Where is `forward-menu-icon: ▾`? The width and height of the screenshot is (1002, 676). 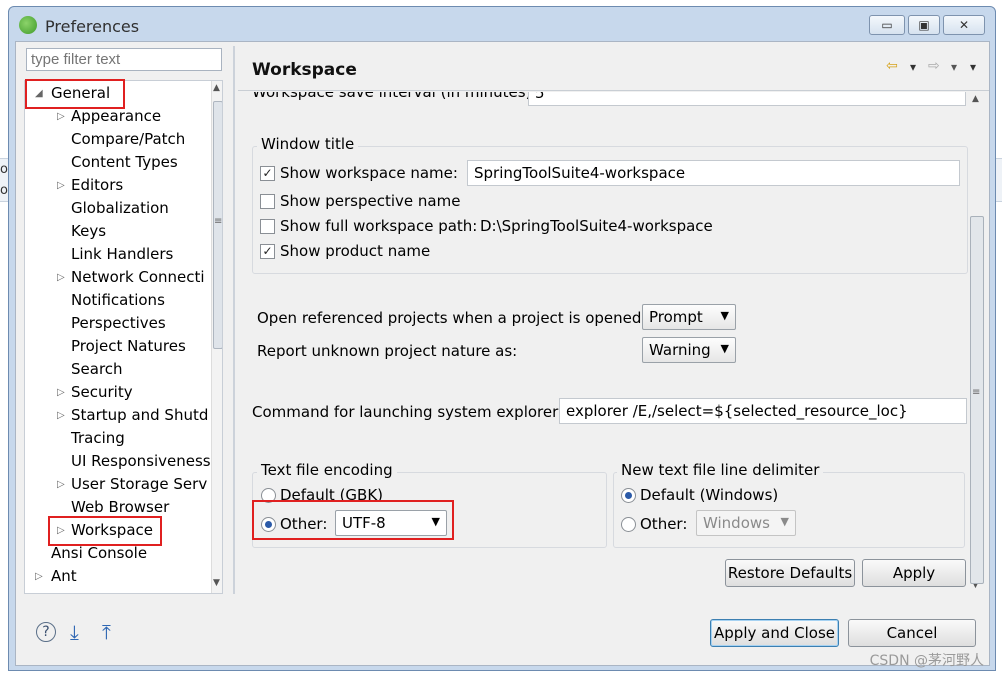 forward-menu-icon: ▾ is located at coordinates (954, 67).